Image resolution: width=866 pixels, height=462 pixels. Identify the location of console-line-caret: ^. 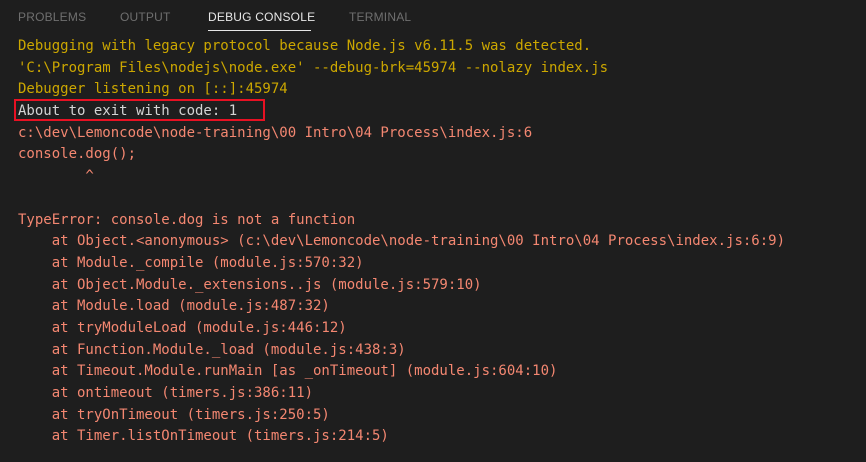
(56, 176).